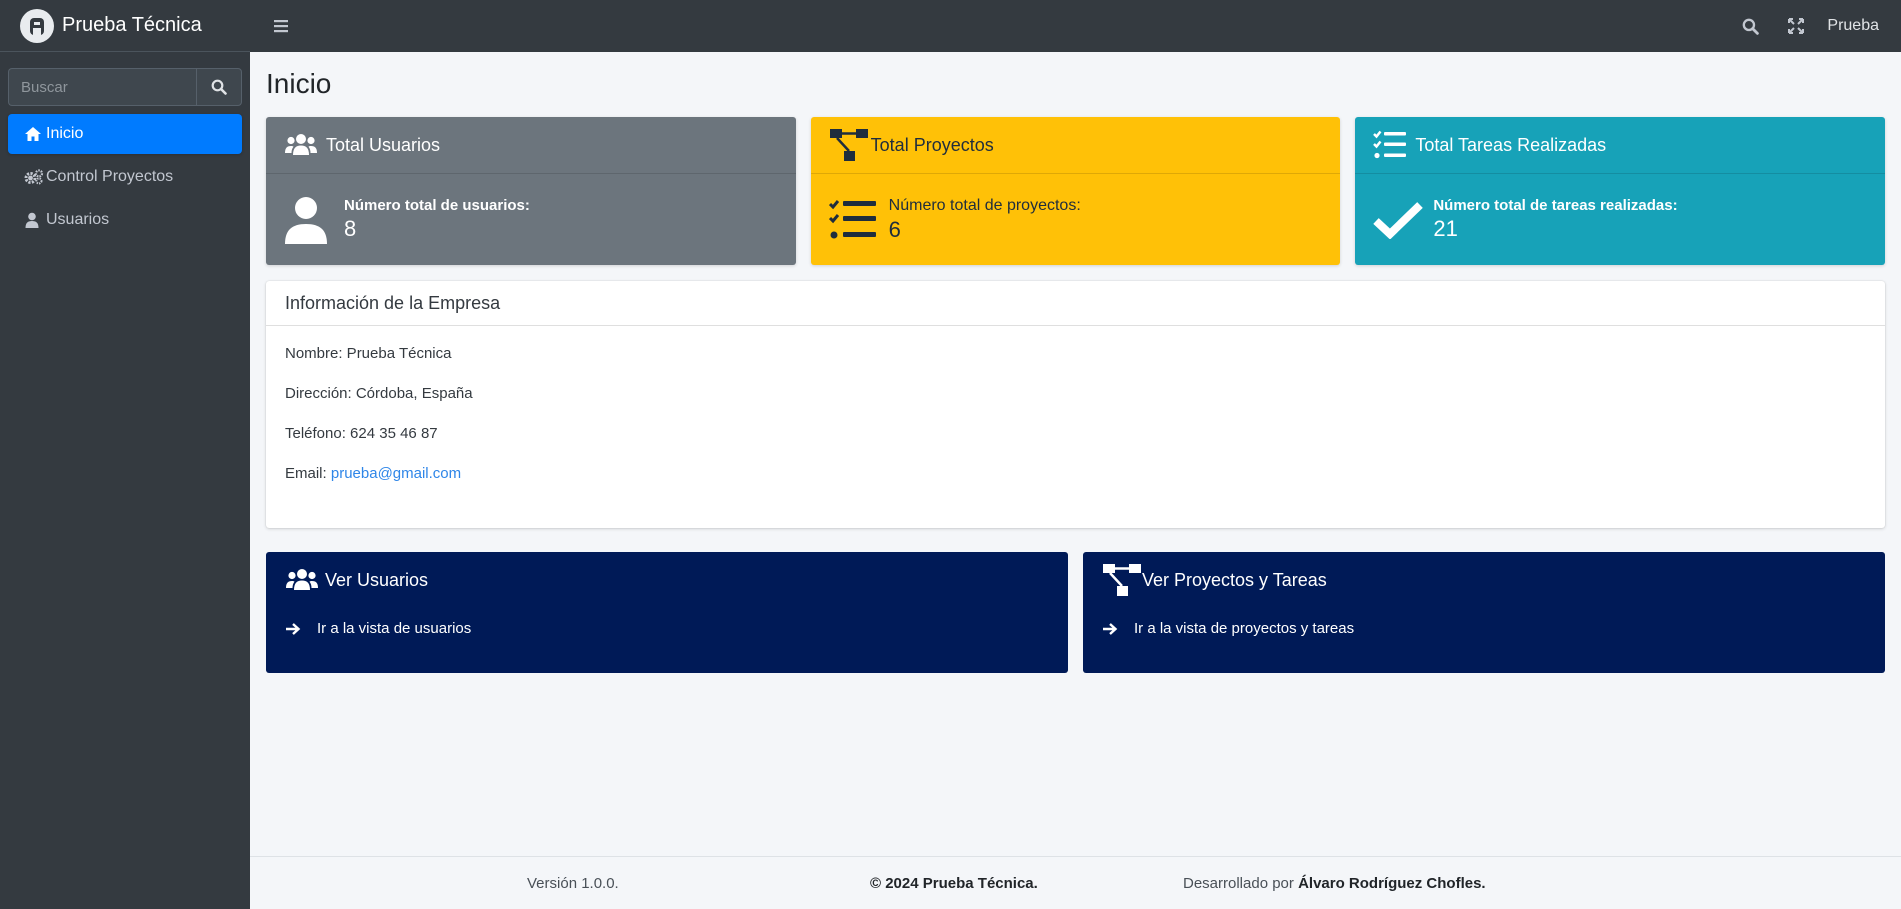 This screenshot has height=909, width=1901. I want to click on brand-name: Prueba Técnica, so click(132, 25).